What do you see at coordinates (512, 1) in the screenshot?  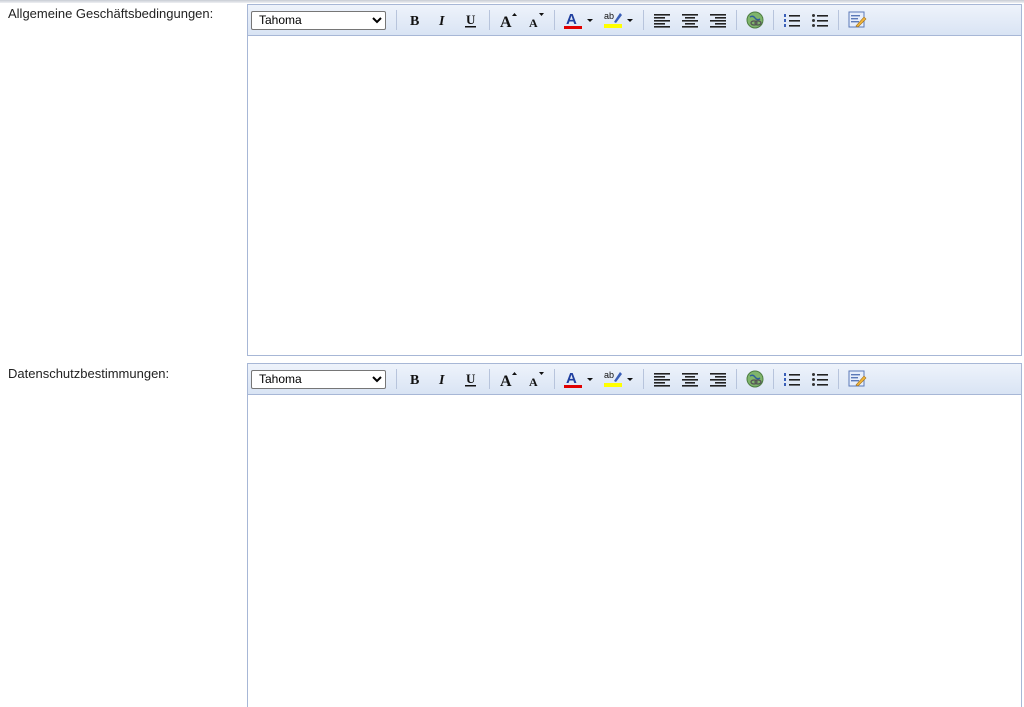 I see `top-divider` at bounding box center [512, 1].